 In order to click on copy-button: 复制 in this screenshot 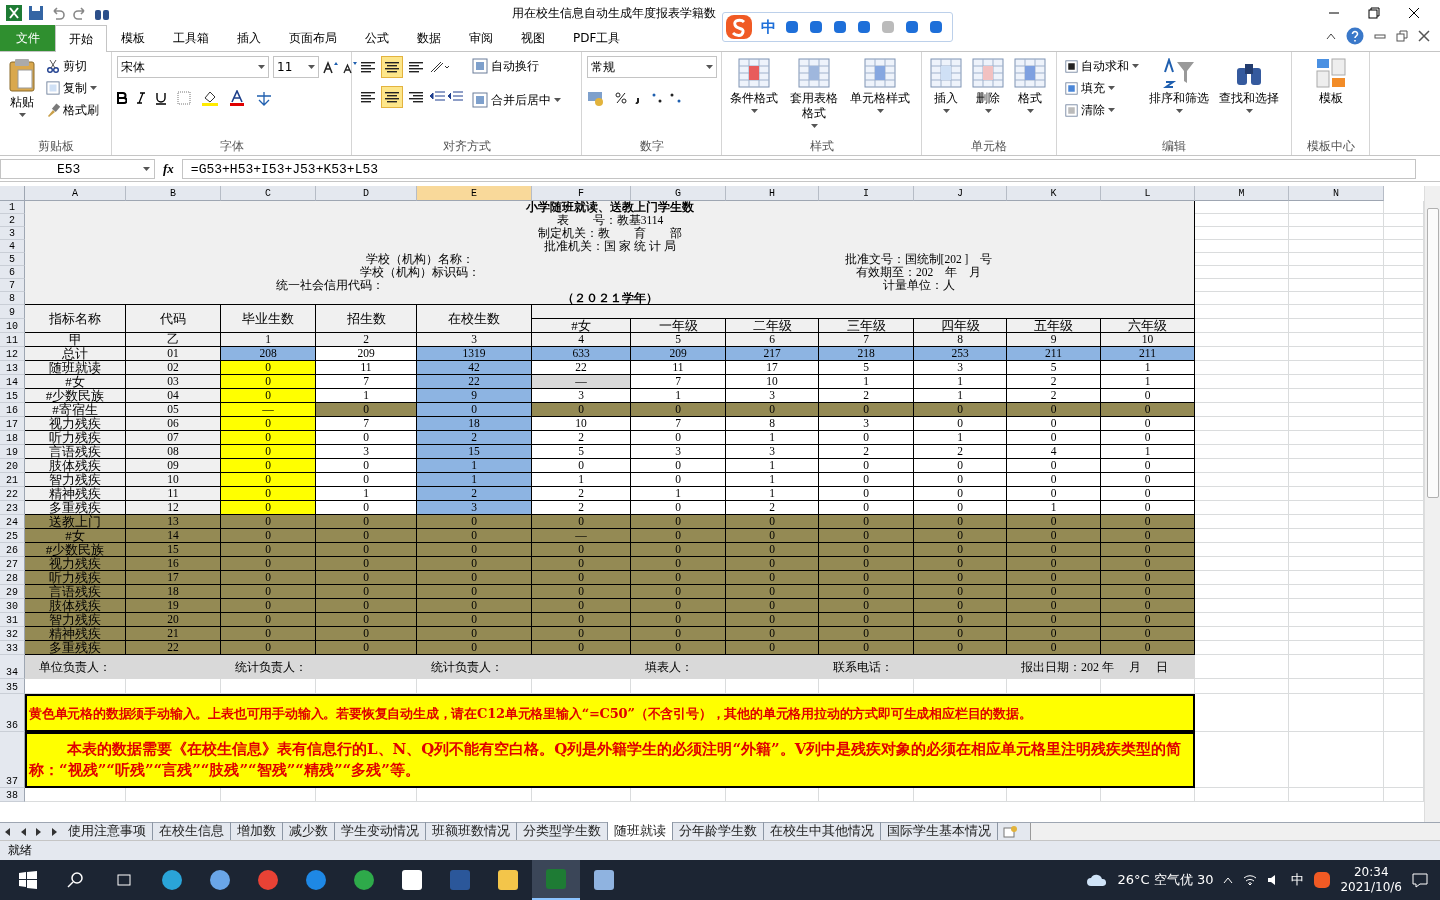, I will do `click(72, 88)`.